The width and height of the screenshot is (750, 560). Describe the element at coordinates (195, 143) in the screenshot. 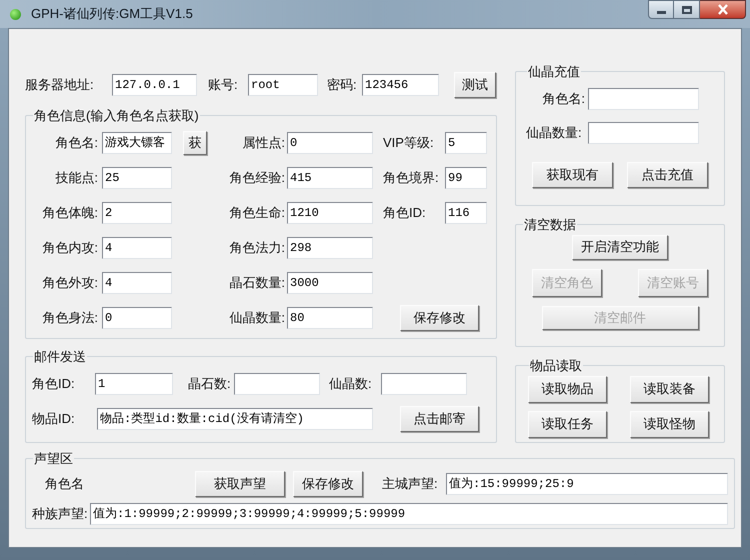

I see `button: 获` at that location.